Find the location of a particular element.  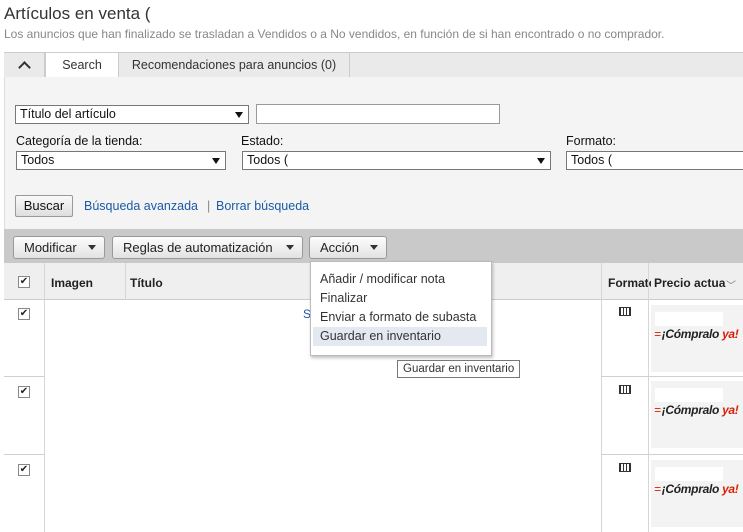

column-header-format: Formato is located at coordinates (629, 281).